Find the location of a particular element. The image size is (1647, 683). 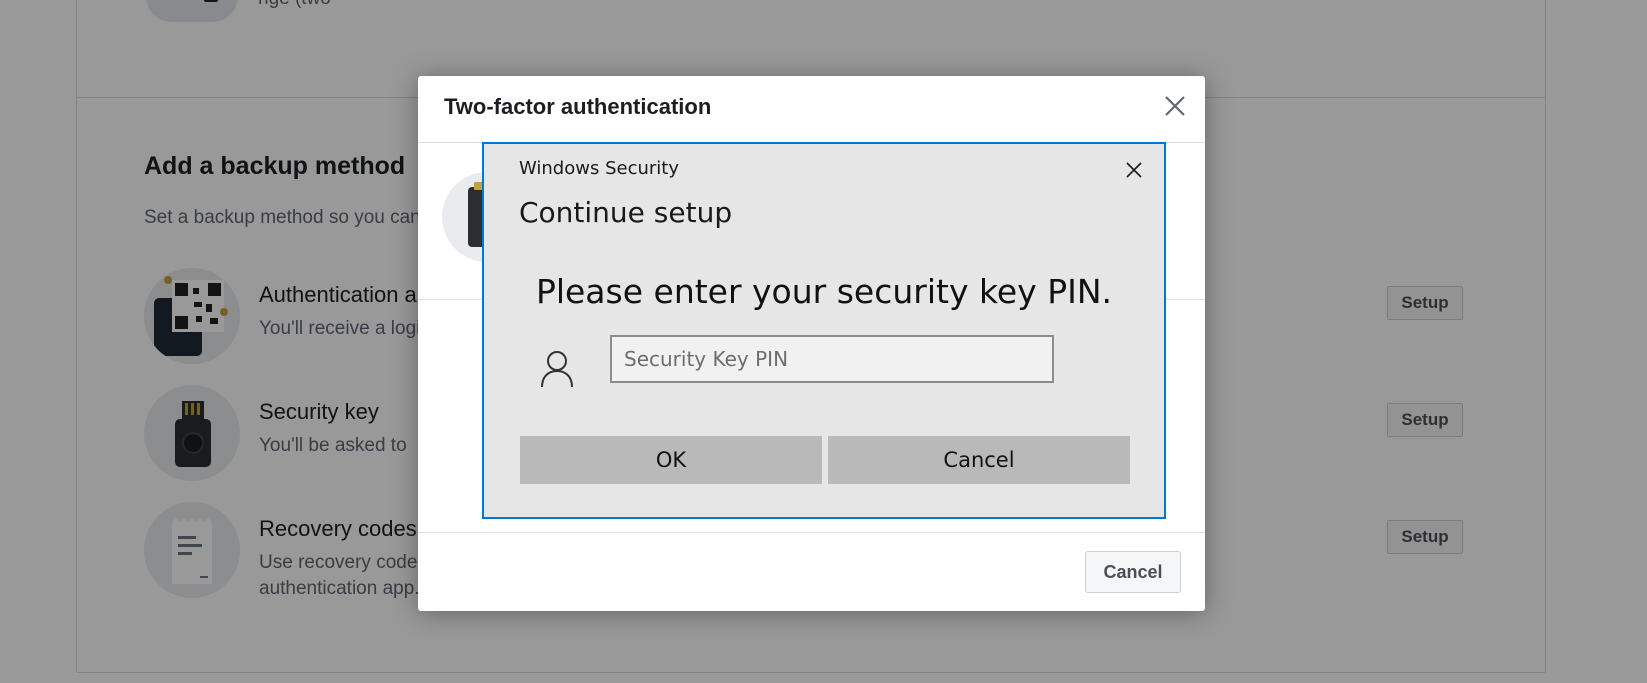

dialog-heading: Continue setup is located at coordinates (626, 212).